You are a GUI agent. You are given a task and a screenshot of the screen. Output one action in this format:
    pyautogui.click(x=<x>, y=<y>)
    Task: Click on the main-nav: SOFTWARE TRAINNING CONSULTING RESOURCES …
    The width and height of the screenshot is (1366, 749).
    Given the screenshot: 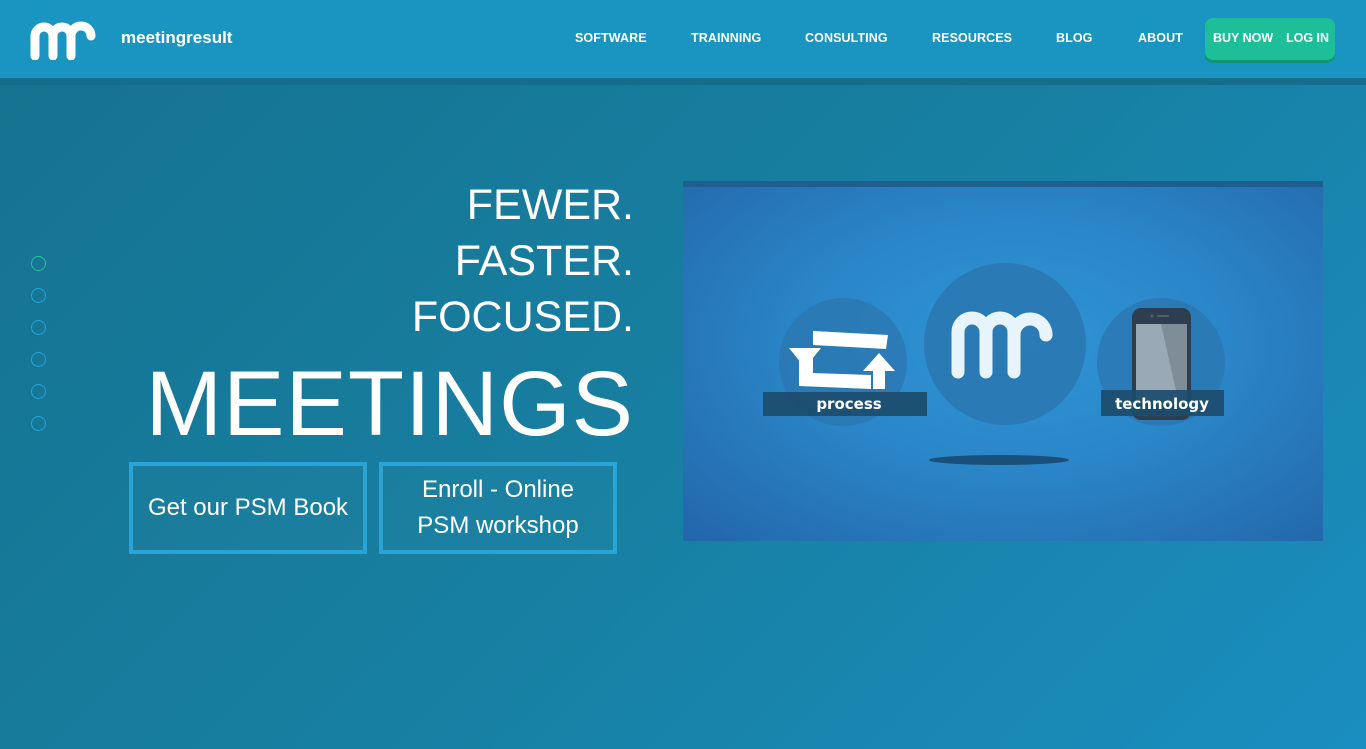 What is the action you would take?
    pyautogui.click(x=683, y=39)
    